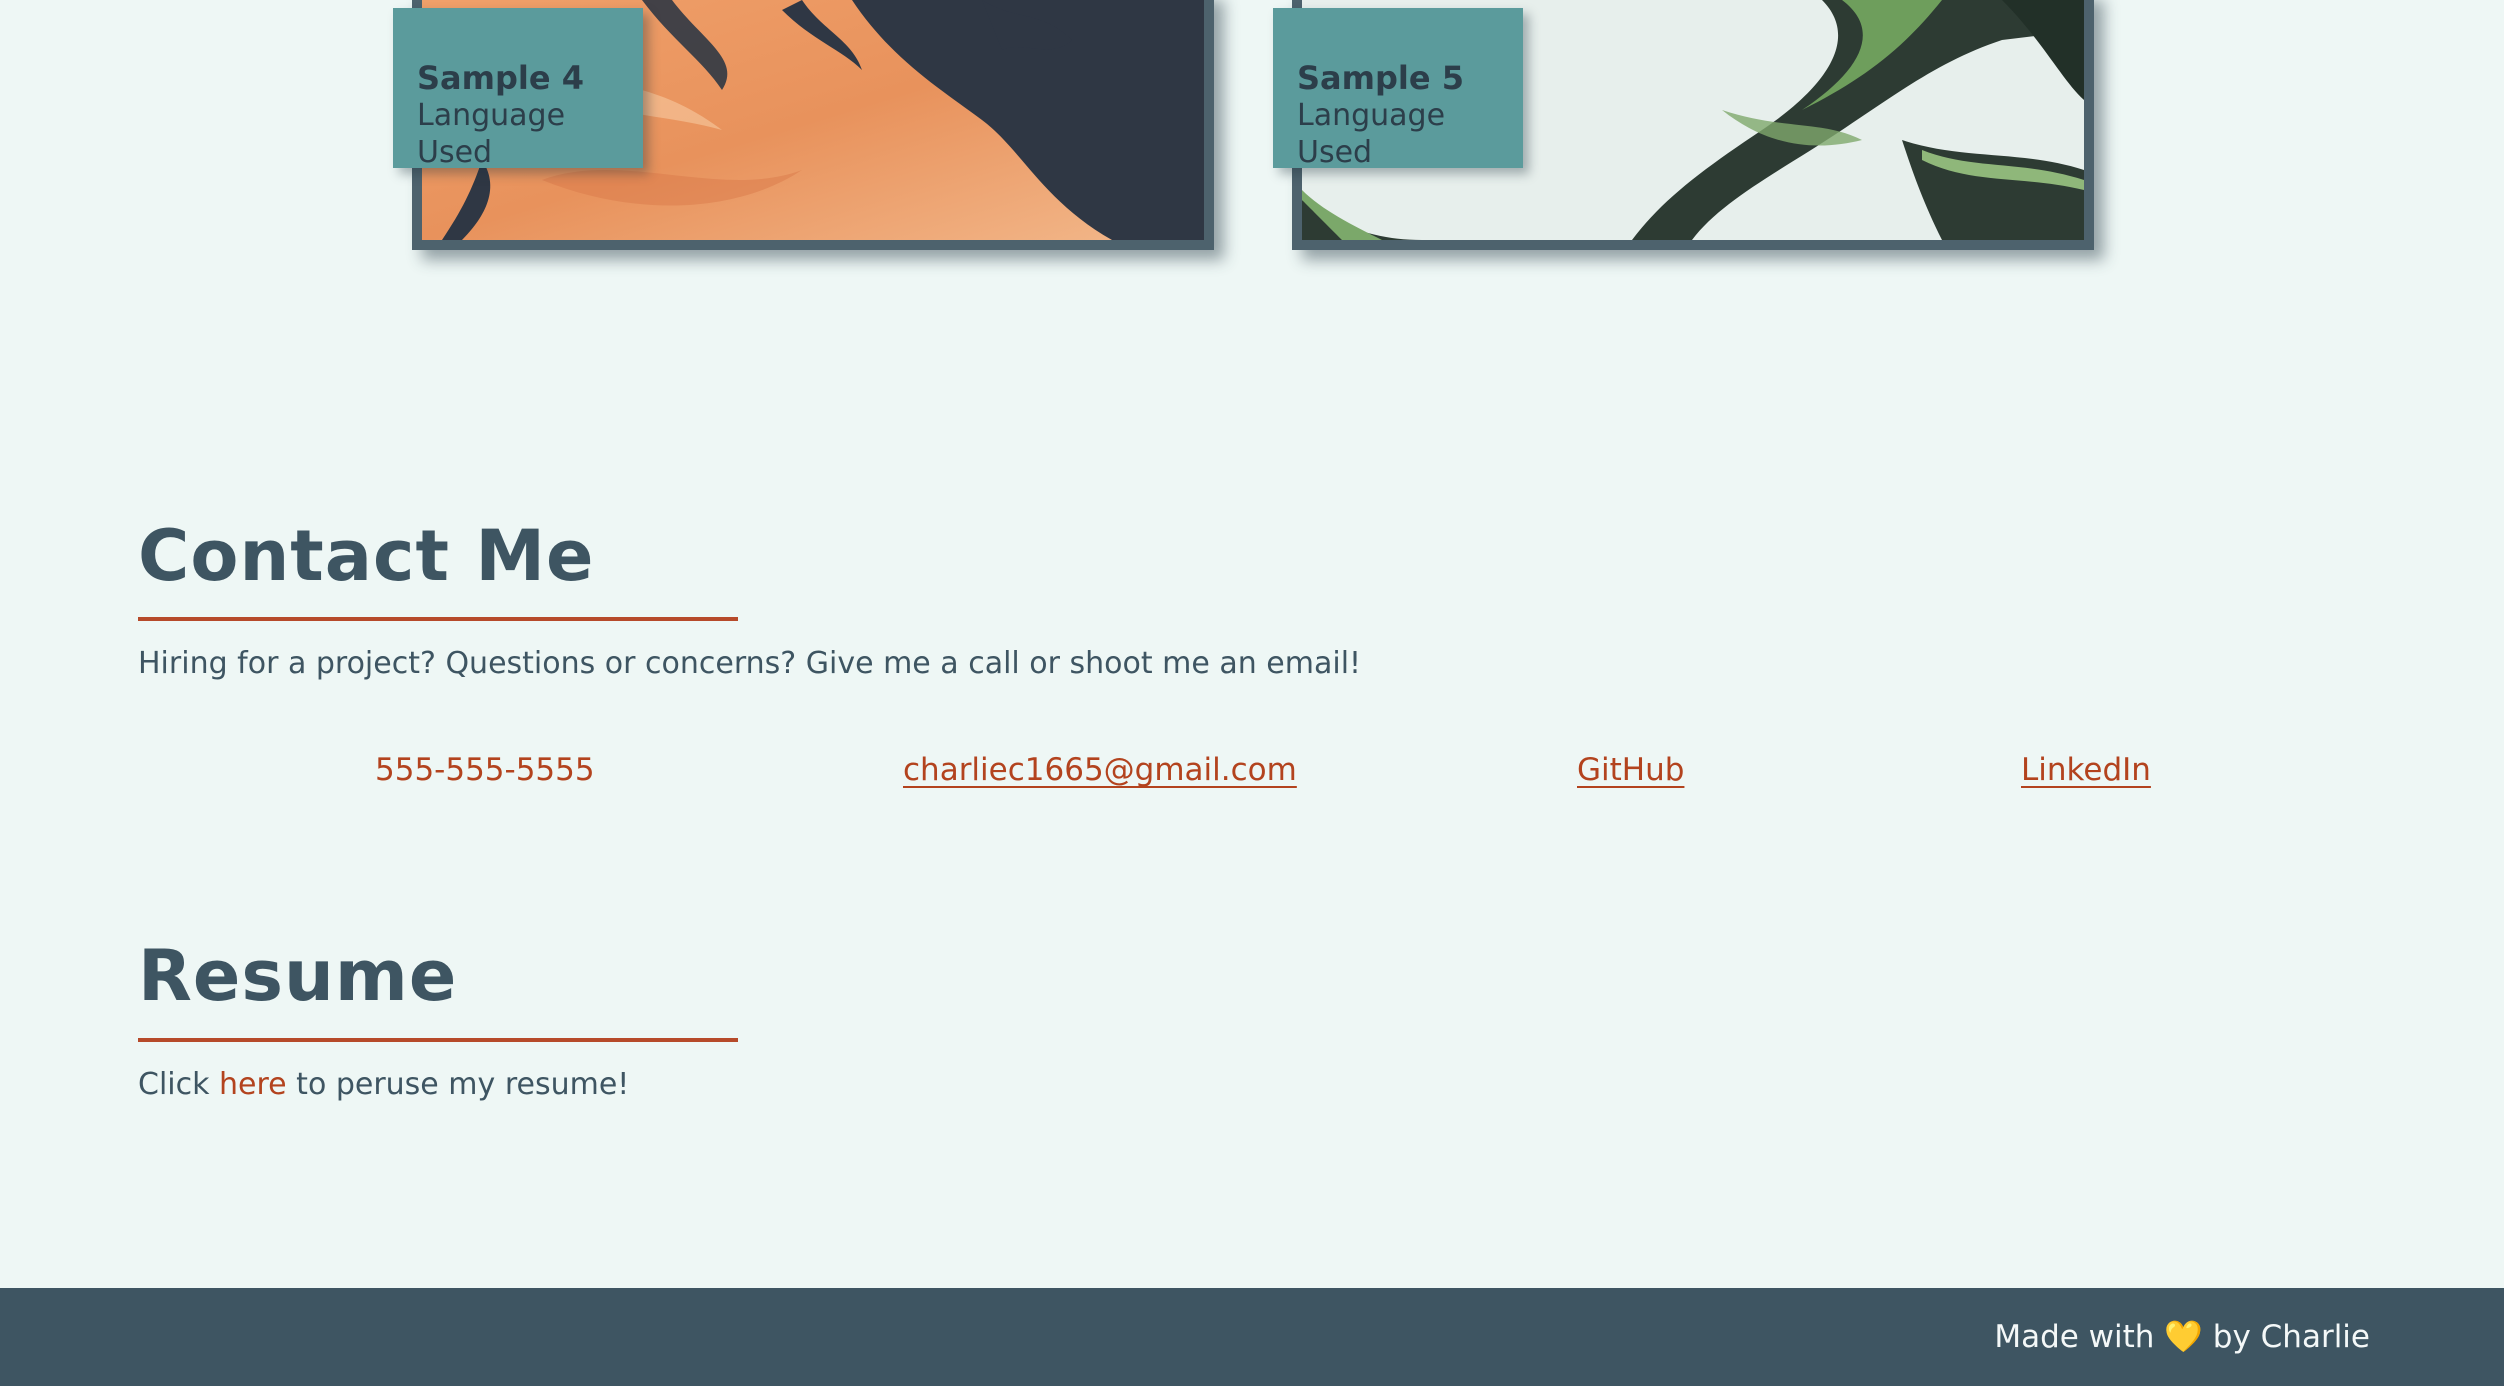 Image resolution: width=2504 pixels, height=1386 pixels. I want to click on resume-text: Click here to peruse my resume!, so click(383, 1084).